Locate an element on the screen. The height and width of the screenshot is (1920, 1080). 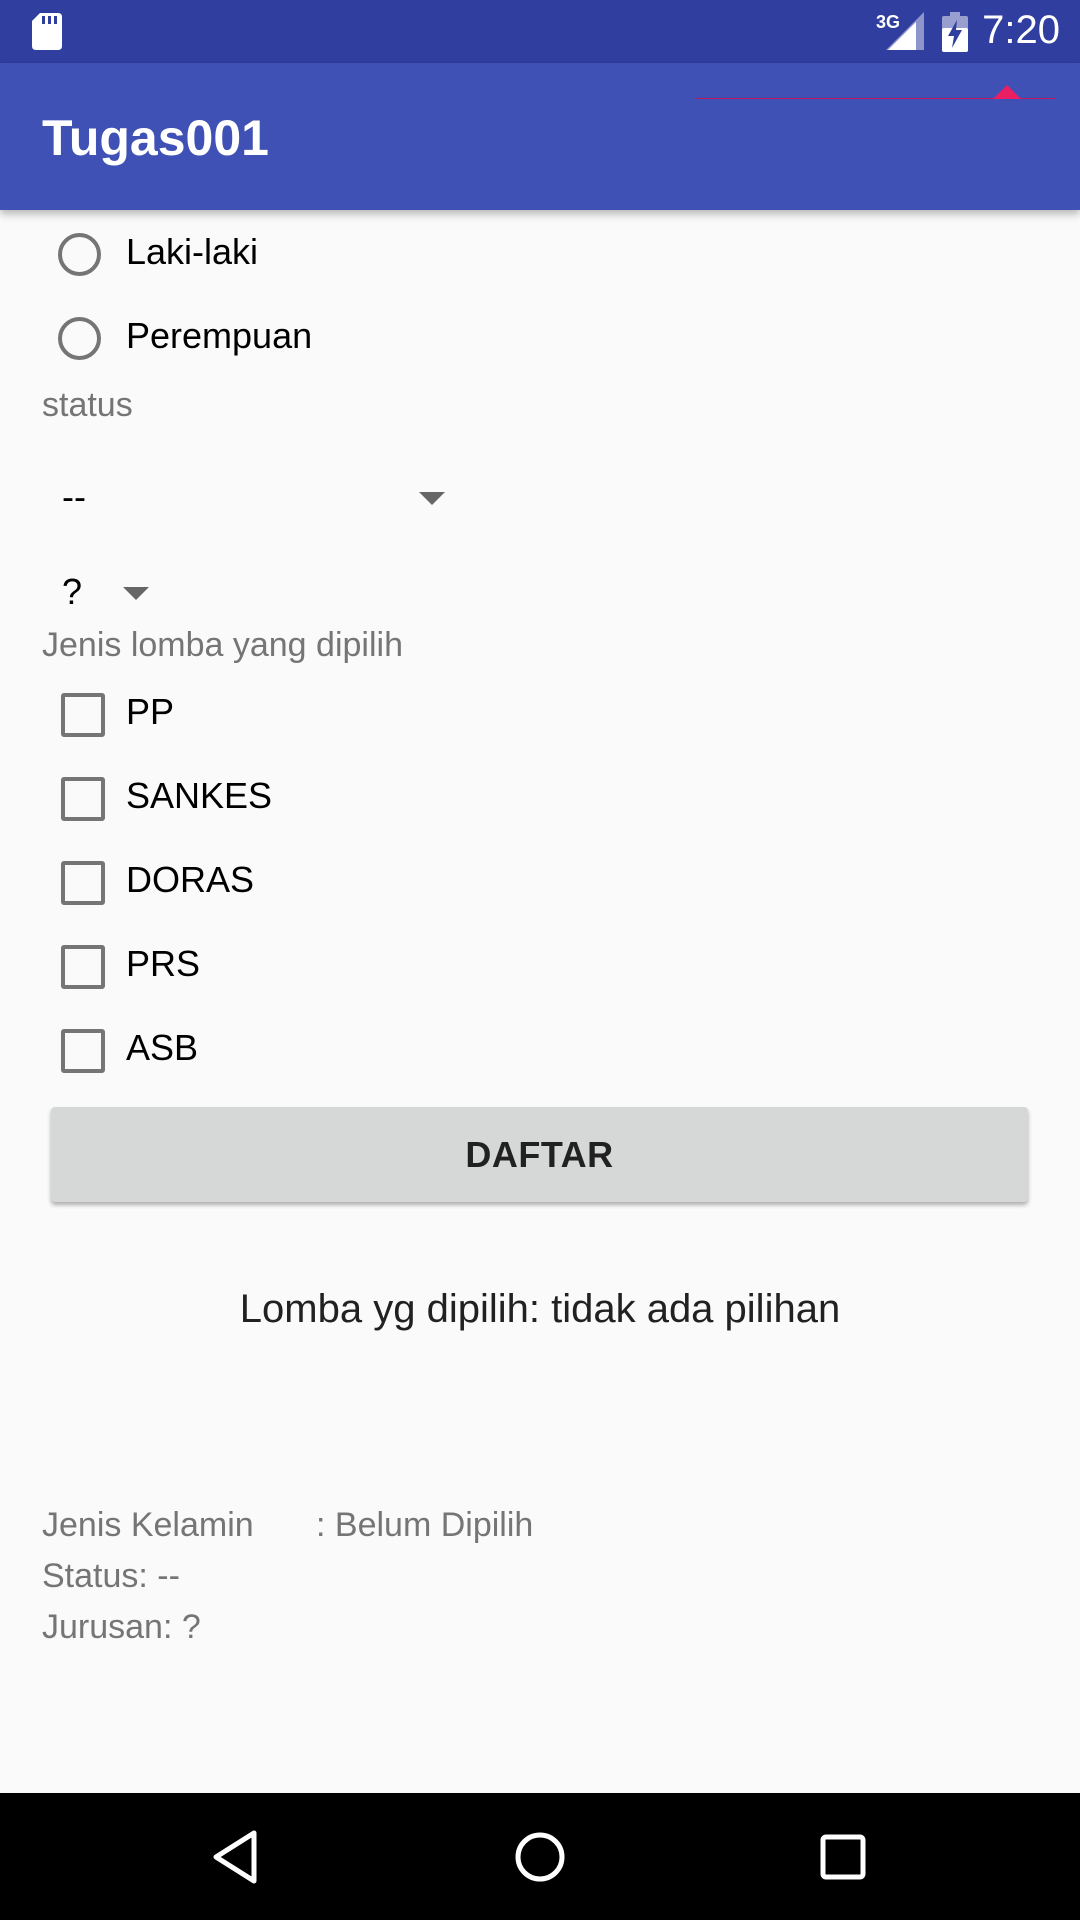
radio-perempuan: Perempuan is located at coordinates (300, 338).